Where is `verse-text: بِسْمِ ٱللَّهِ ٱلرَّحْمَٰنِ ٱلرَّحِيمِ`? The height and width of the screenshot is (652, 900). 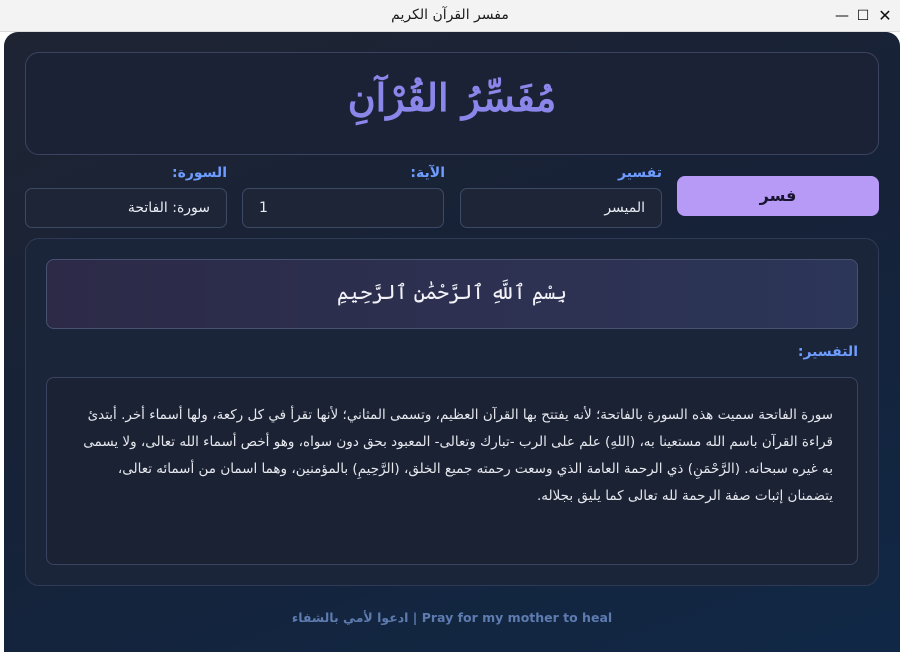
verse-text: بِسْمِ ٱللَّهِ ٱلرَّحْمَٰنِ ٱلرَّحِيمِ is located at coordinates (451, 292).